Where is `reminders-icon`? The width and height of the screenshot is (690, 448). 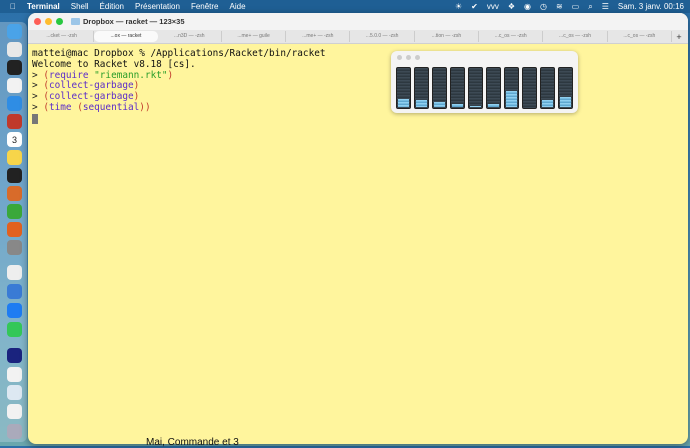 reminders-icon is located at coordinates (14, 85).